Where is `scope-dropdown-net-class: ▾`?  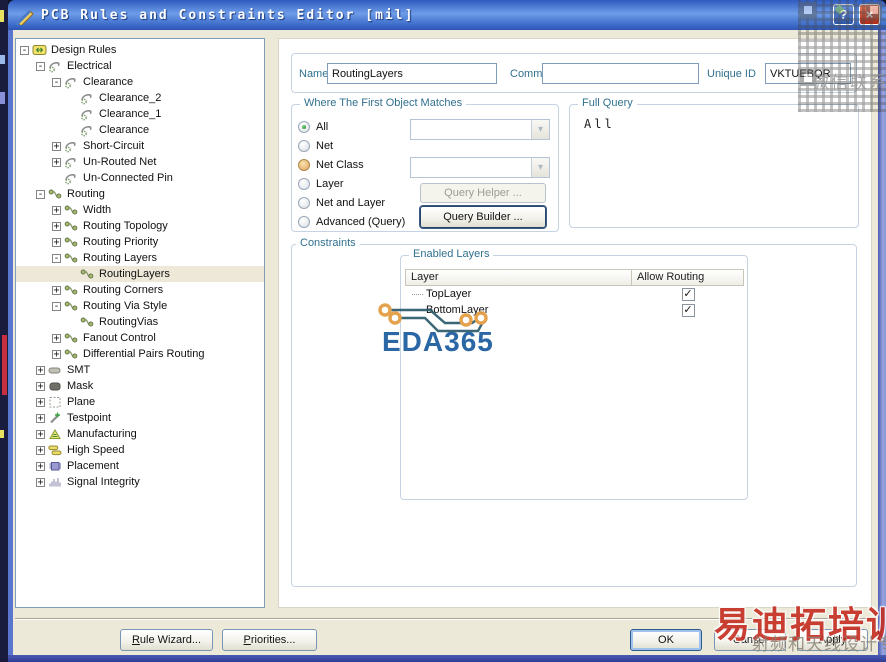 scope-dropdown-net-class: ▾ is located at coordinates (480, 167).